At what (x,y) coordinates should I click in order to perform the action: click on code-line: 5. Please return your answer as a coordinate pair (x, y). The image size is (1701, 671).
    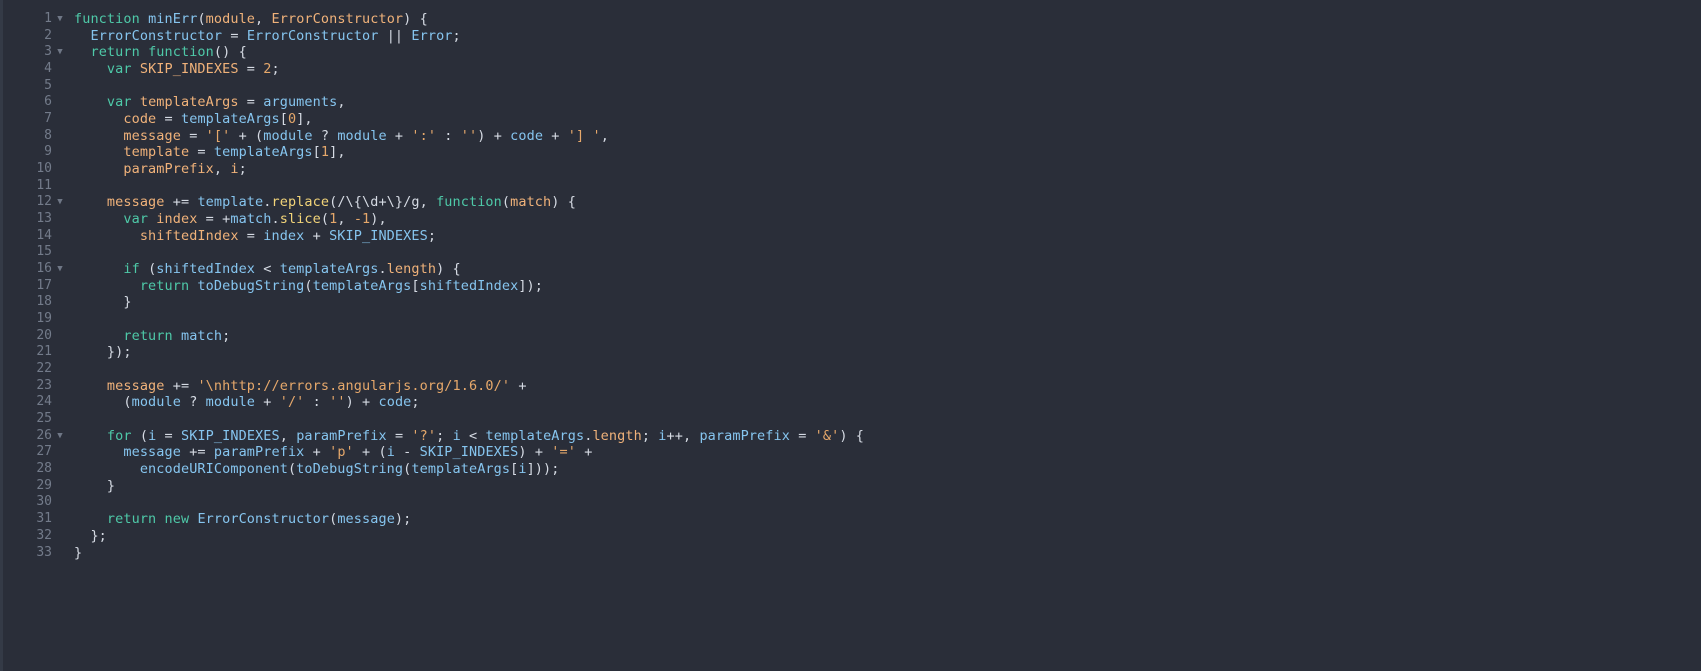
    Looking at the image, I should click on (850, 86).